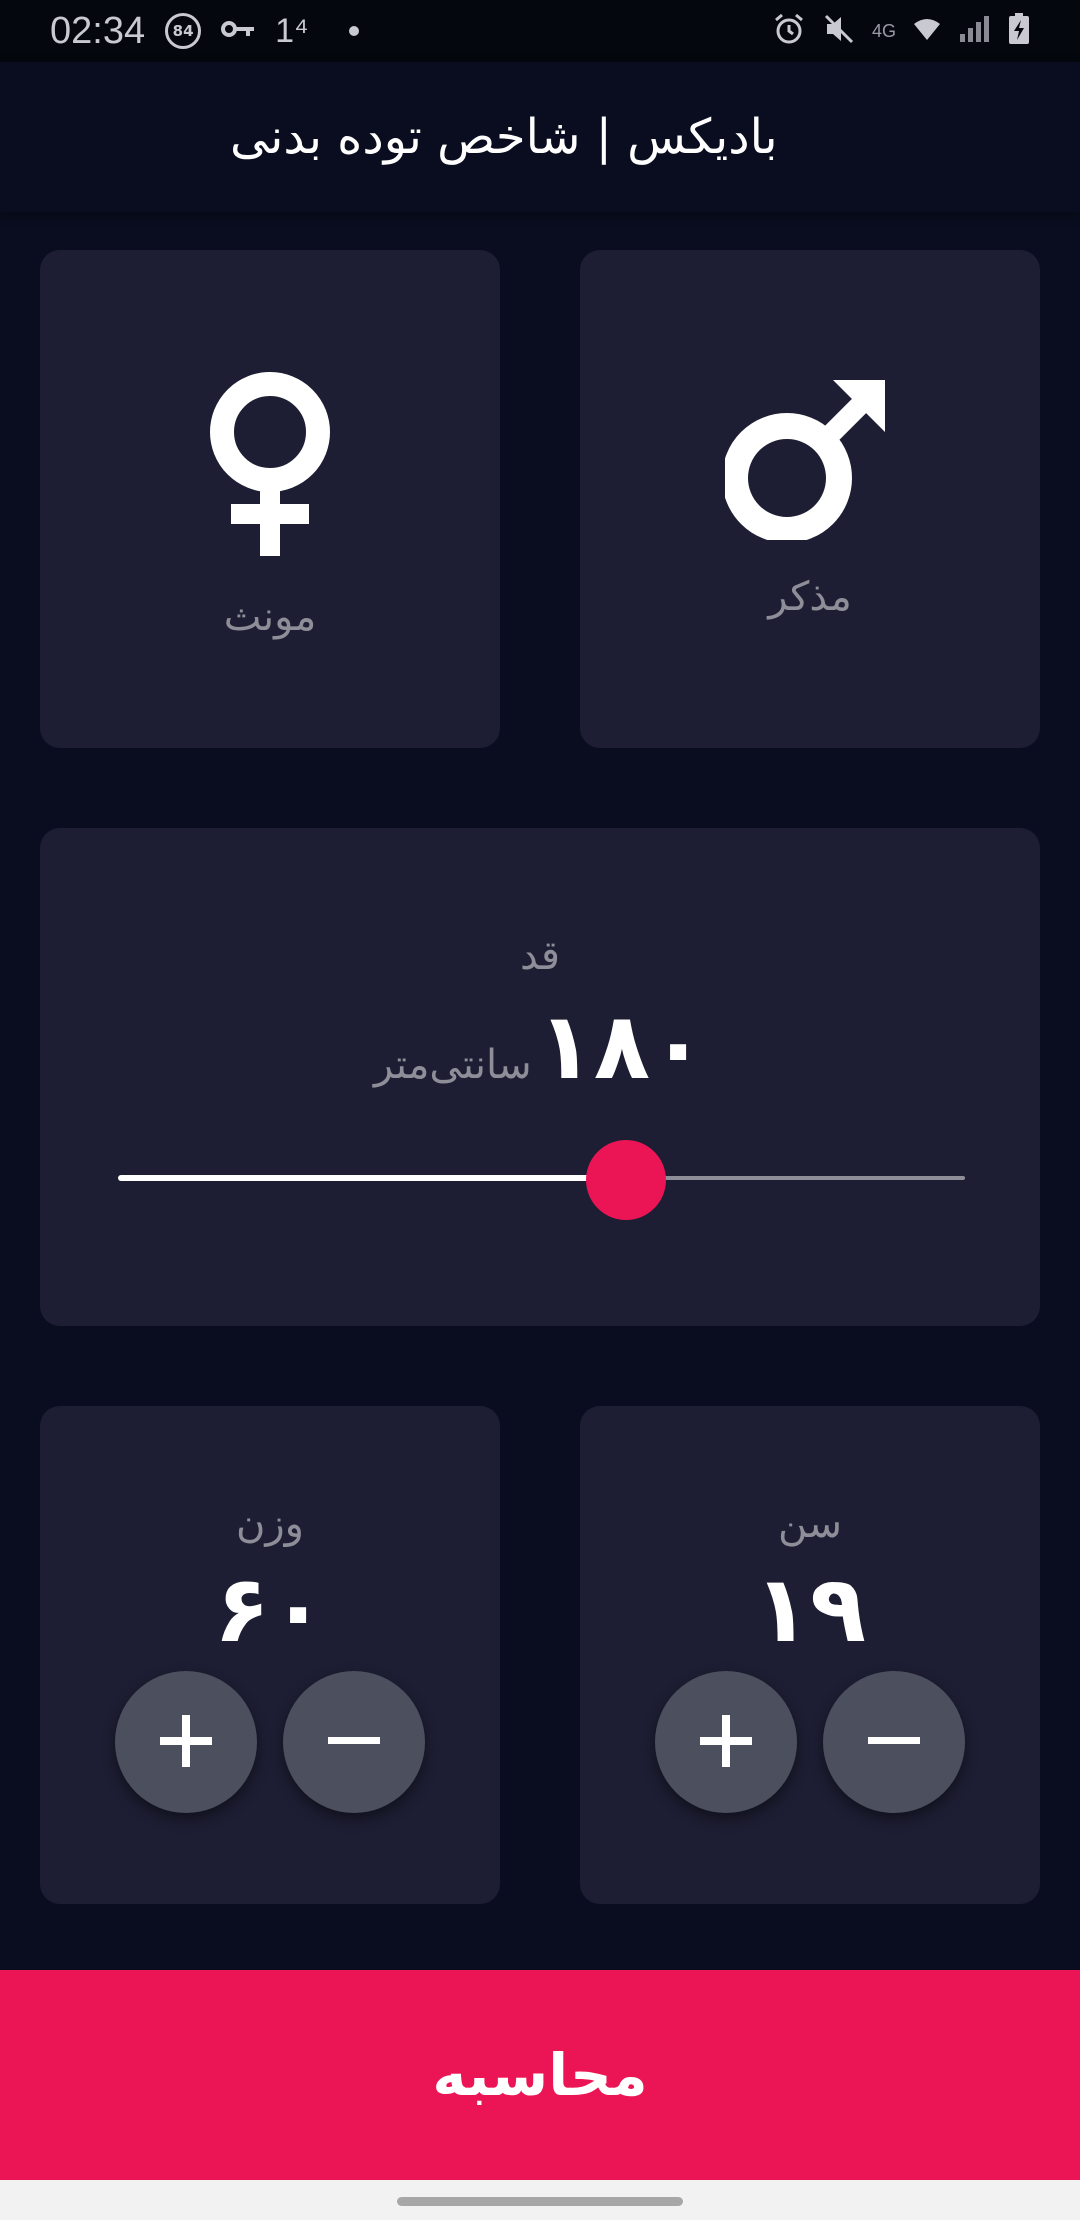 This screenshot has height=2220, width=1080. I want to click on height-slider-track-active, so click(372, 1178).